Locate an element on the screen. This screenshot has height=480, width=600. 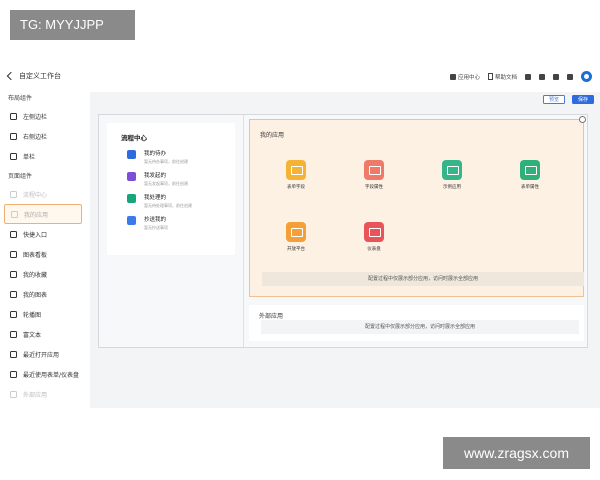
sidebar-item-label: 快捷入口 is located at coordinates (35, 235).